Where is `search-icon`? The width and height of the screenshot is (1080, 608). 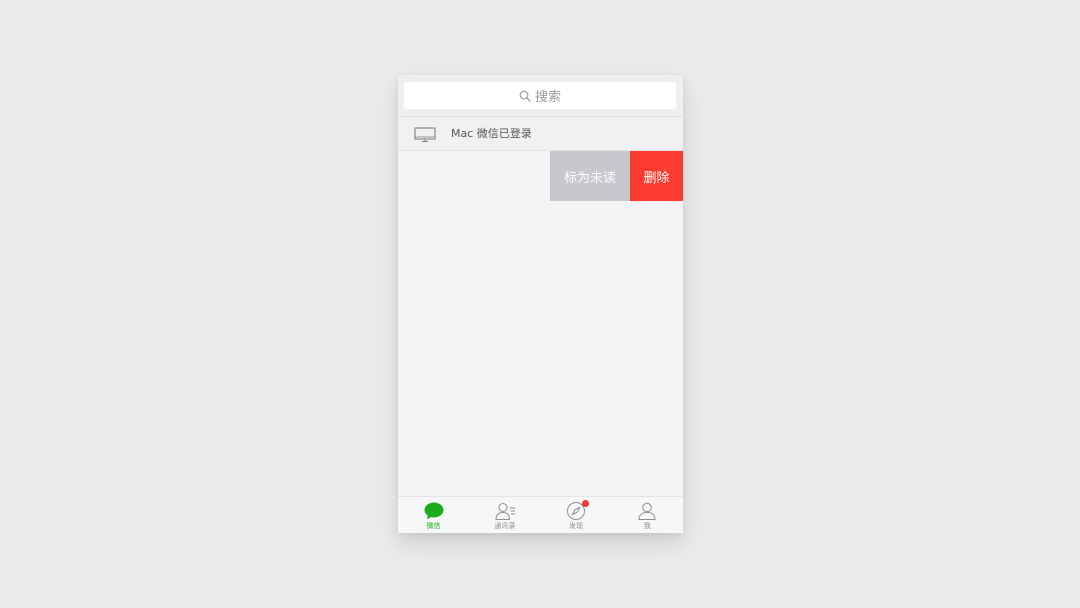
search-icon is located at coordinates (525, 96).